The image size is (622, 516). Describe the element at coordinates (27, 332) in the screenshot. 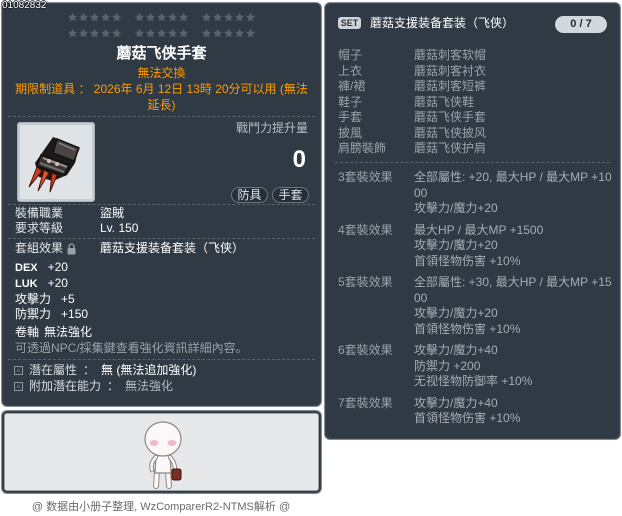

I see `scroll-label: 卷軸` at that location.